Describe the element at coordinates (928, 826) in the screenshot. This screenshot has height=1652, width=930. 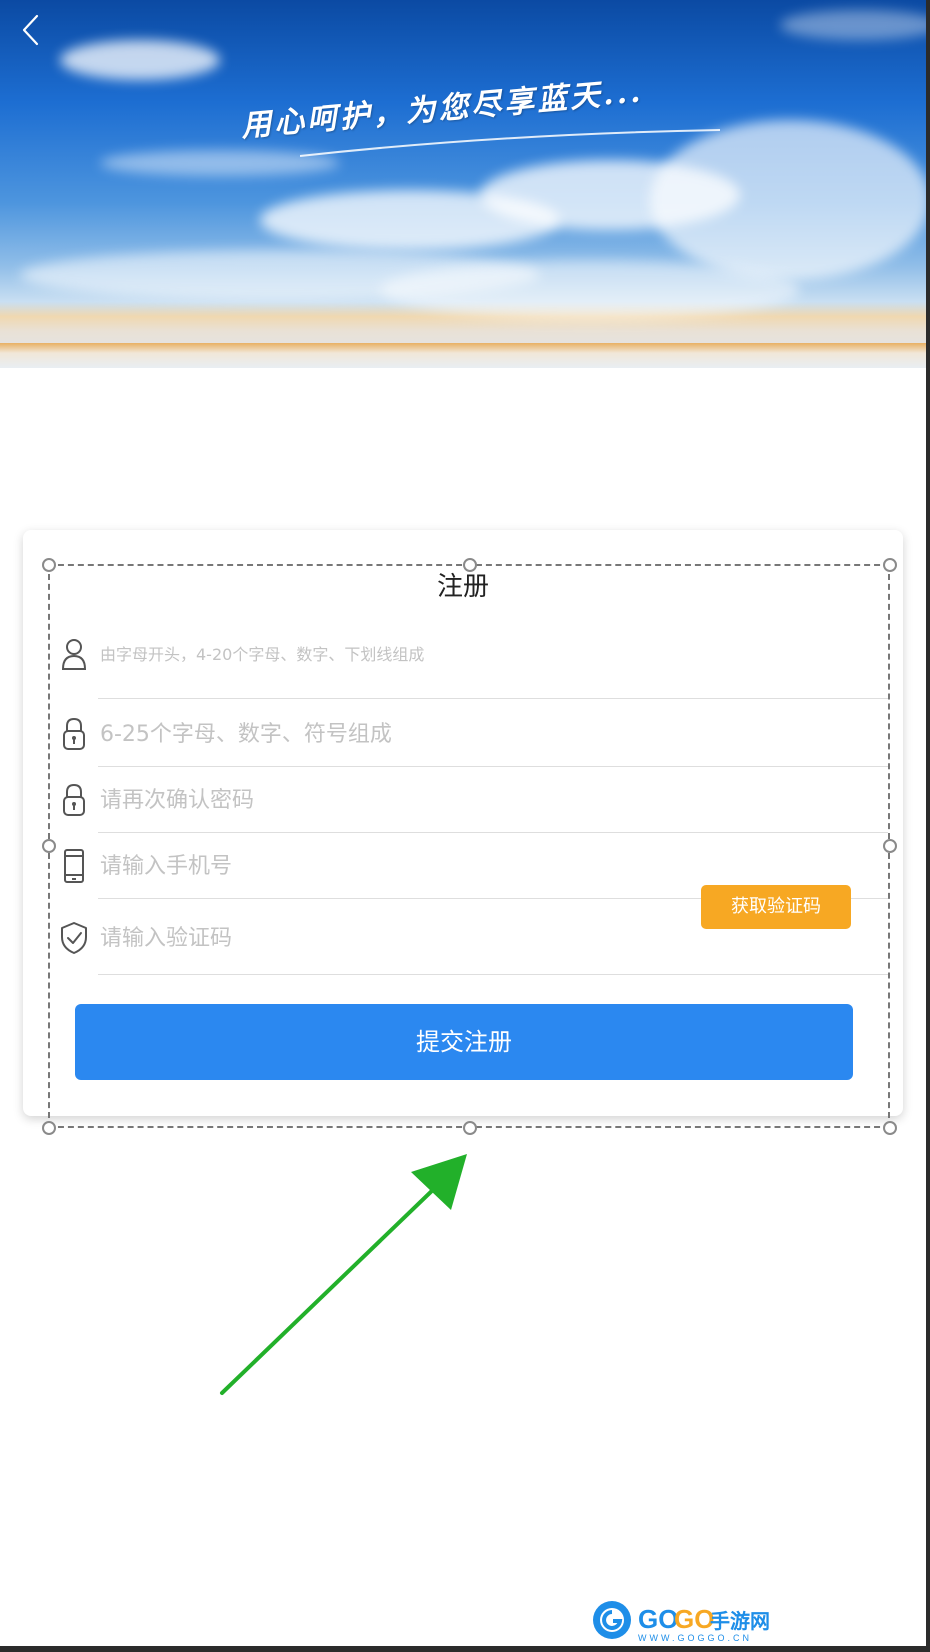
I see `screen-edge` at that location.